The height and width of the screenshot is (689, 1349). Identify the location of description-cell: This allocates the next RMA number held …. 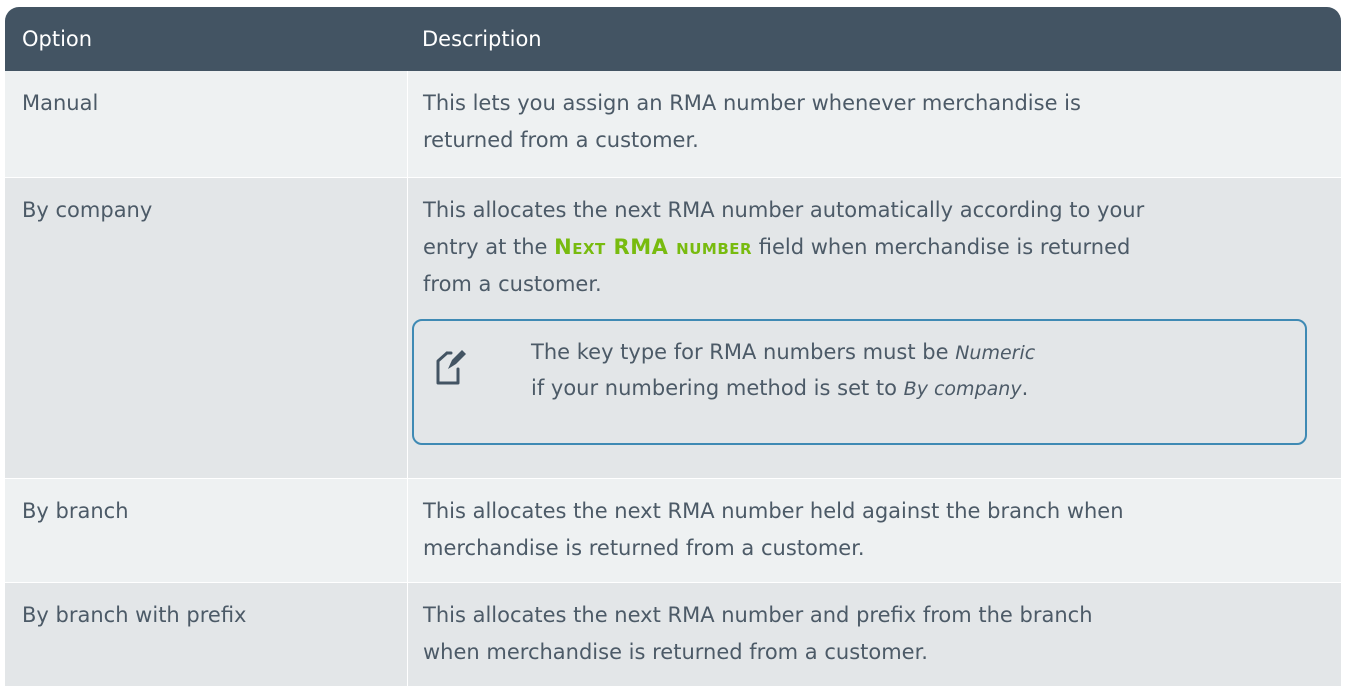
(874, 531).